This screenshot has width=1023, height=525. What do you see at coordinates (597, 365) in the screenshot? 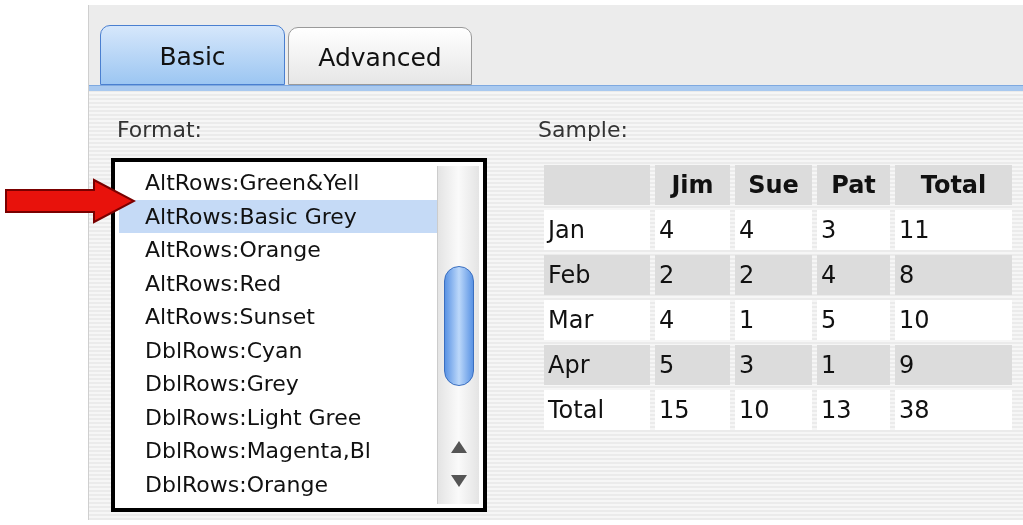
I see `row-label: Apr` at bounding box center [597, 365].